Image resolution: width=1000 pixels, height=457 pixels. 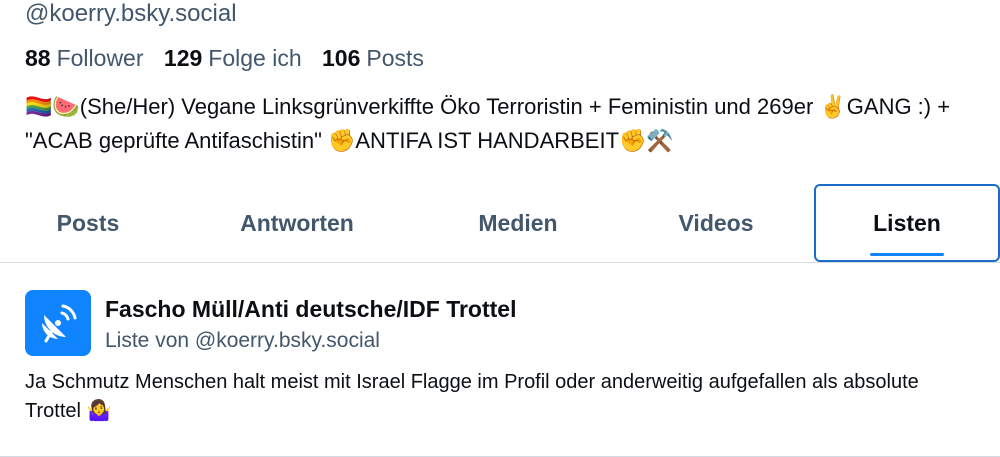 I want to click on list-owner: Liste von @koerry.bsky.social, so click(x=242, y=340).